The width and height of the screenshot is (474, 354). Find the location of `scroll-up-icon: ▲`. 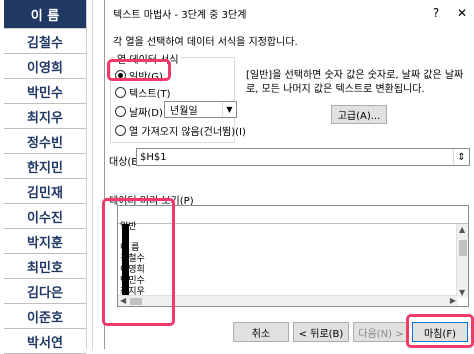

scroll-up-icon: ▲ is located at coordinates (462, 229).